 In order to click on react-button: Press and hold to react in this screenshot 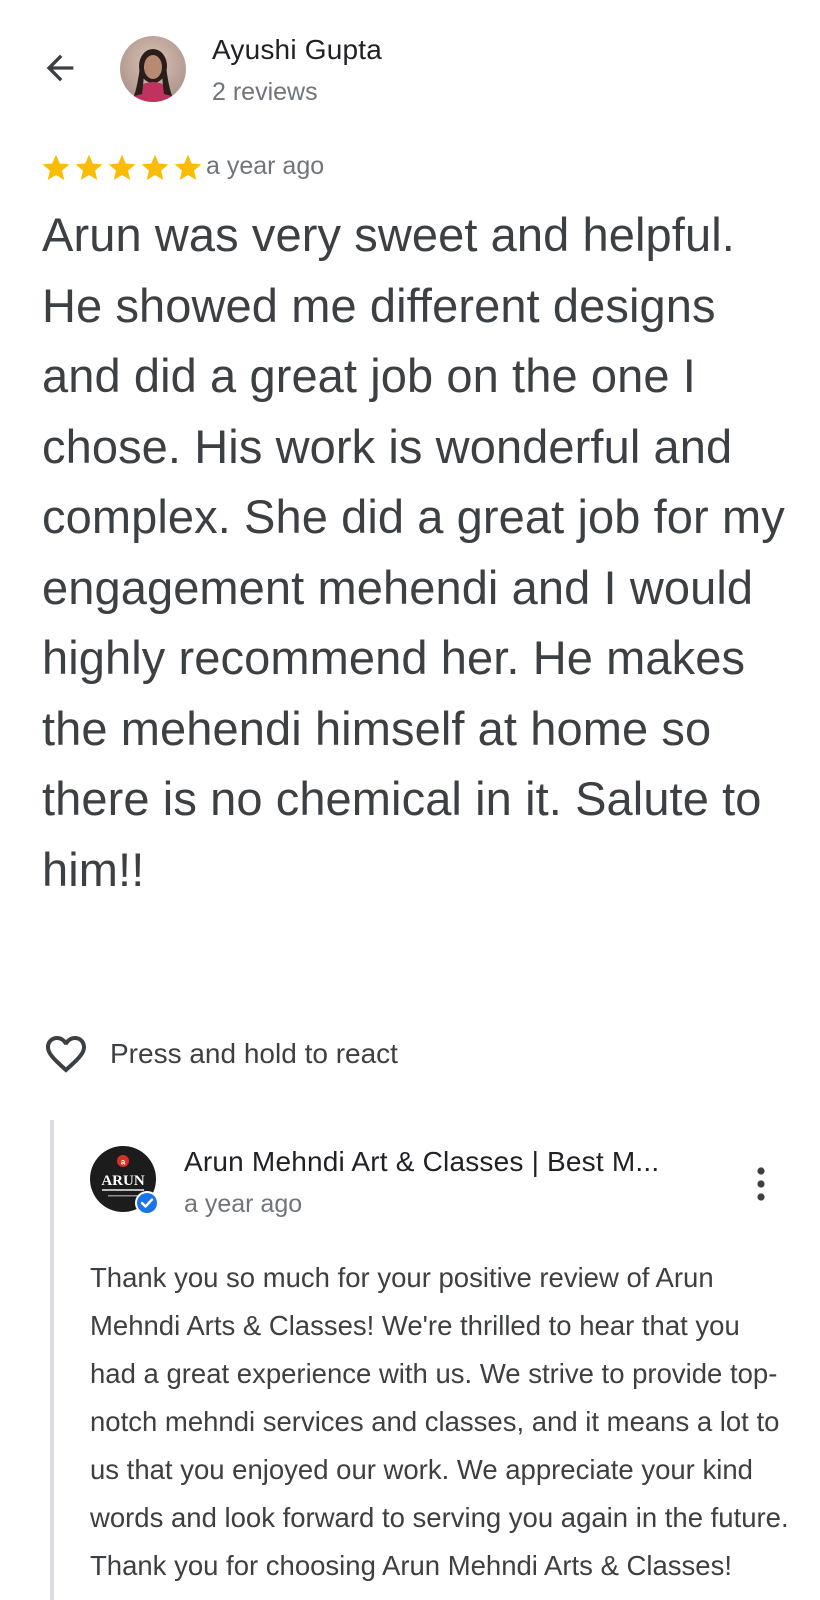, I will do `click(220, 1054)`.